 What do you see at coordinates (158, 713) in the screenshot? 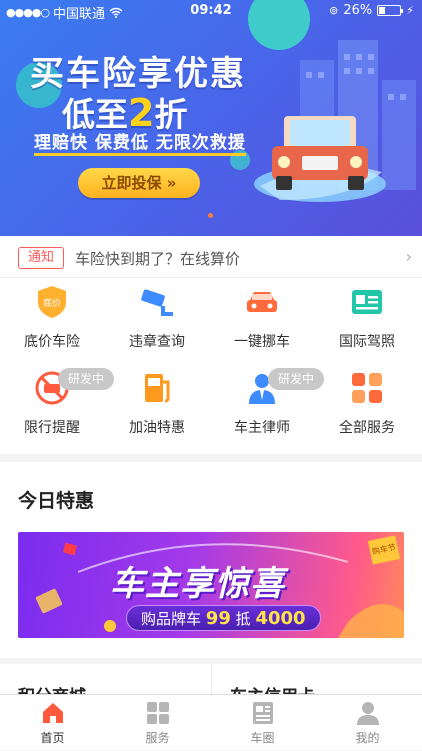
I see `grid-icon` at bounding box center [158, 713].